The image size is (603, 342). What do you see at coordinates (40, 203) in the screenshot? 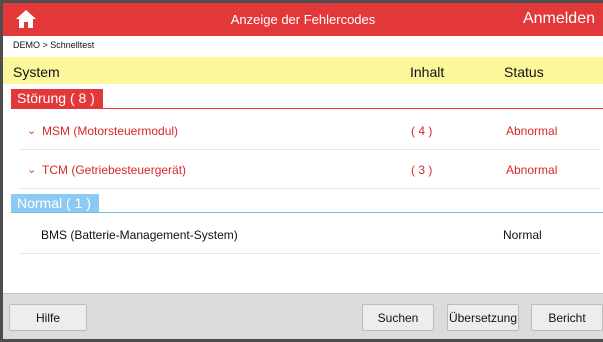
I see `group-label-normal: Normal` at bounding box center [40, 203].